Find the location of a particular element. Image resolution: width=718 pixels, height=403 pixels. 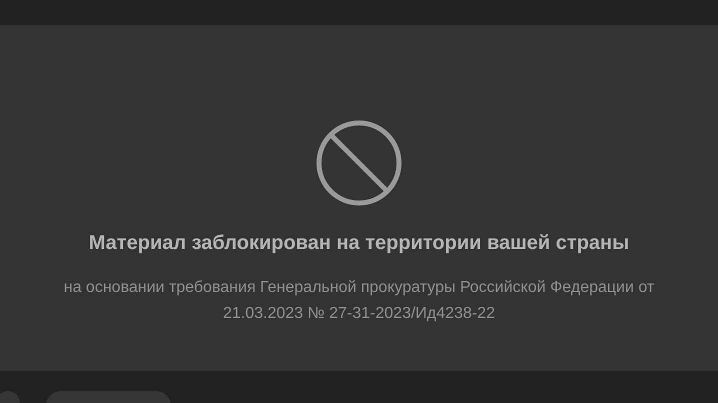

blocked-description: на основании требования Генеральной прокуратуры Российской Федерации от 21.03.2023 № 27-31-2023/Ид4238-22 is located at coordinates (359, 301).